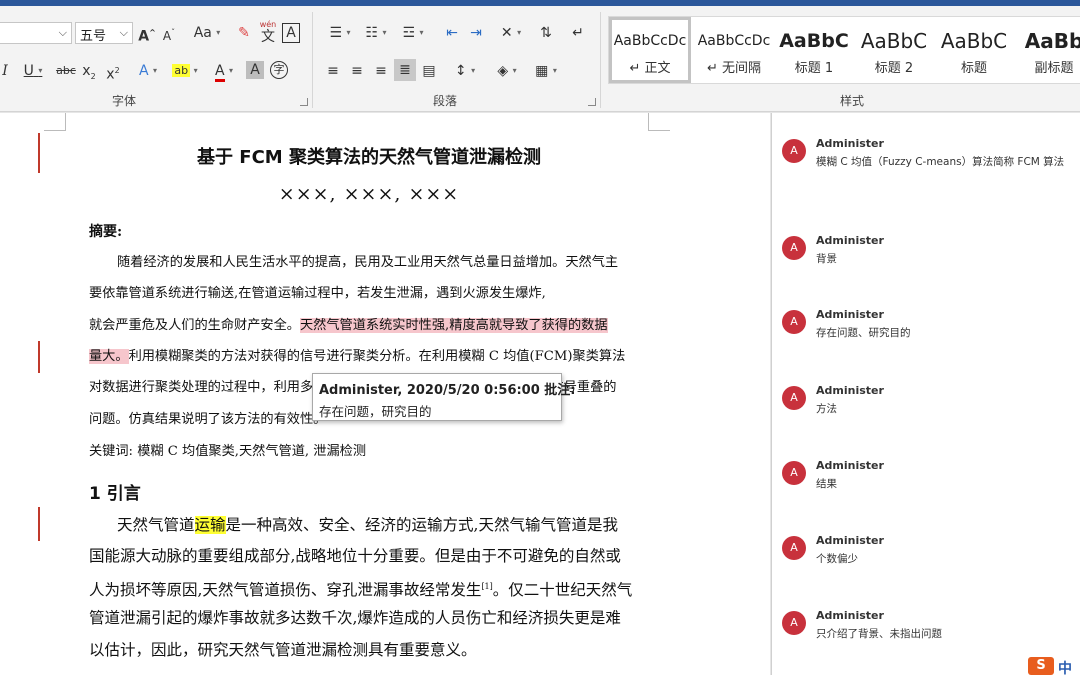 The image size is (1080, 675). What do you see at coordinates (89, 71) in the screenshot?
I see `subscript-button: x2` at bounding box center [89, 71].